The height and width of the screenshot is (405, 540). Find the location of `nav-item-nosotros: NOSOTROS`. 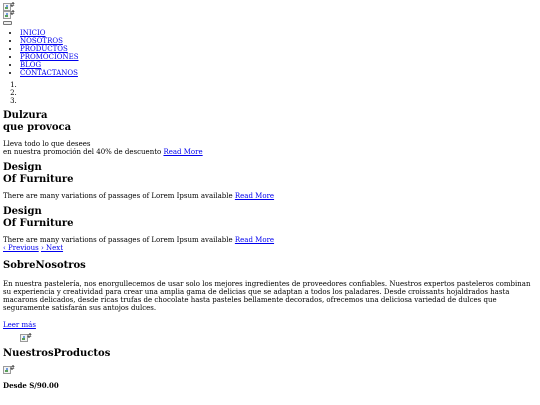

nav-item-nosotros: NOSOTROS is located at coordinates (278, 41).